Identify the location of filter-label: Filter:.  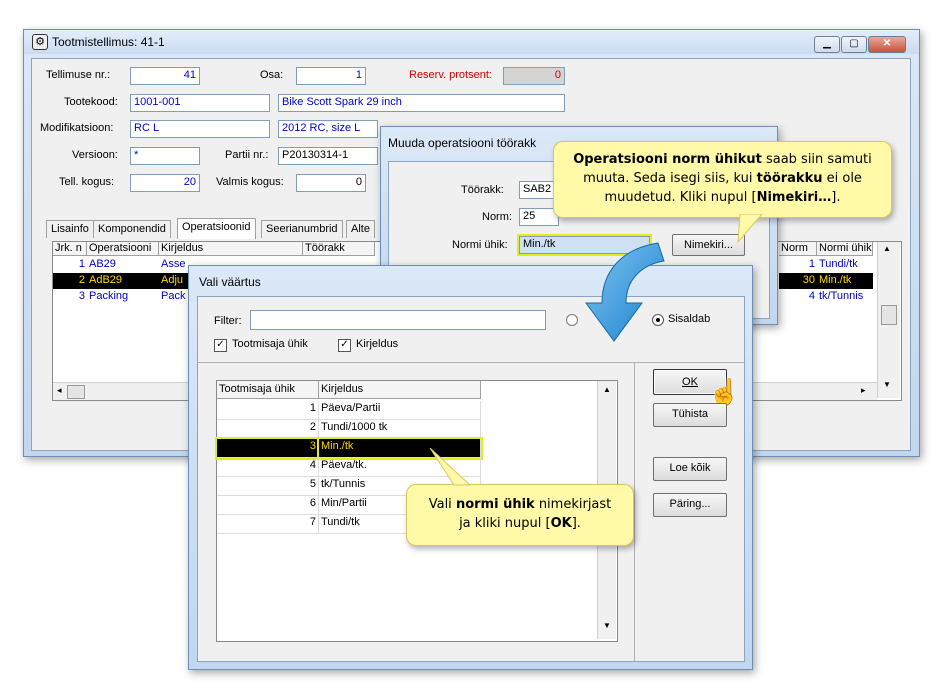
(228, 321).